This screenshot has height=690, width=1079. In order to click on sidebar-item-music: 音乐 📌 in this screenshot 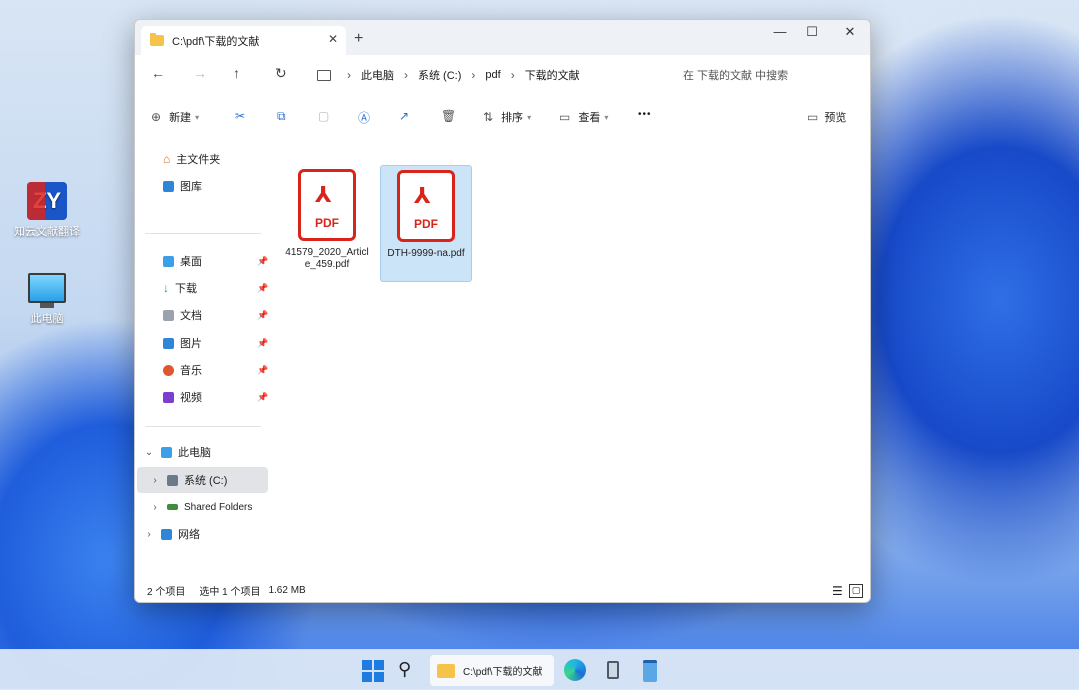, I will do `click(218, 370)`.